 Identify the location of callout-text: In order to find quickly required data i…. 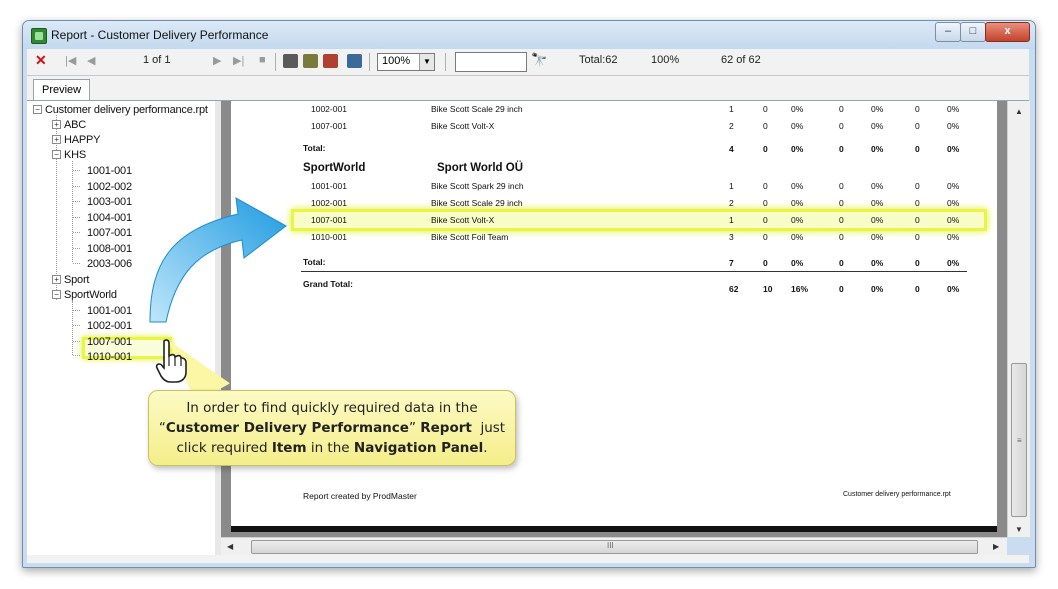
(332, 408).